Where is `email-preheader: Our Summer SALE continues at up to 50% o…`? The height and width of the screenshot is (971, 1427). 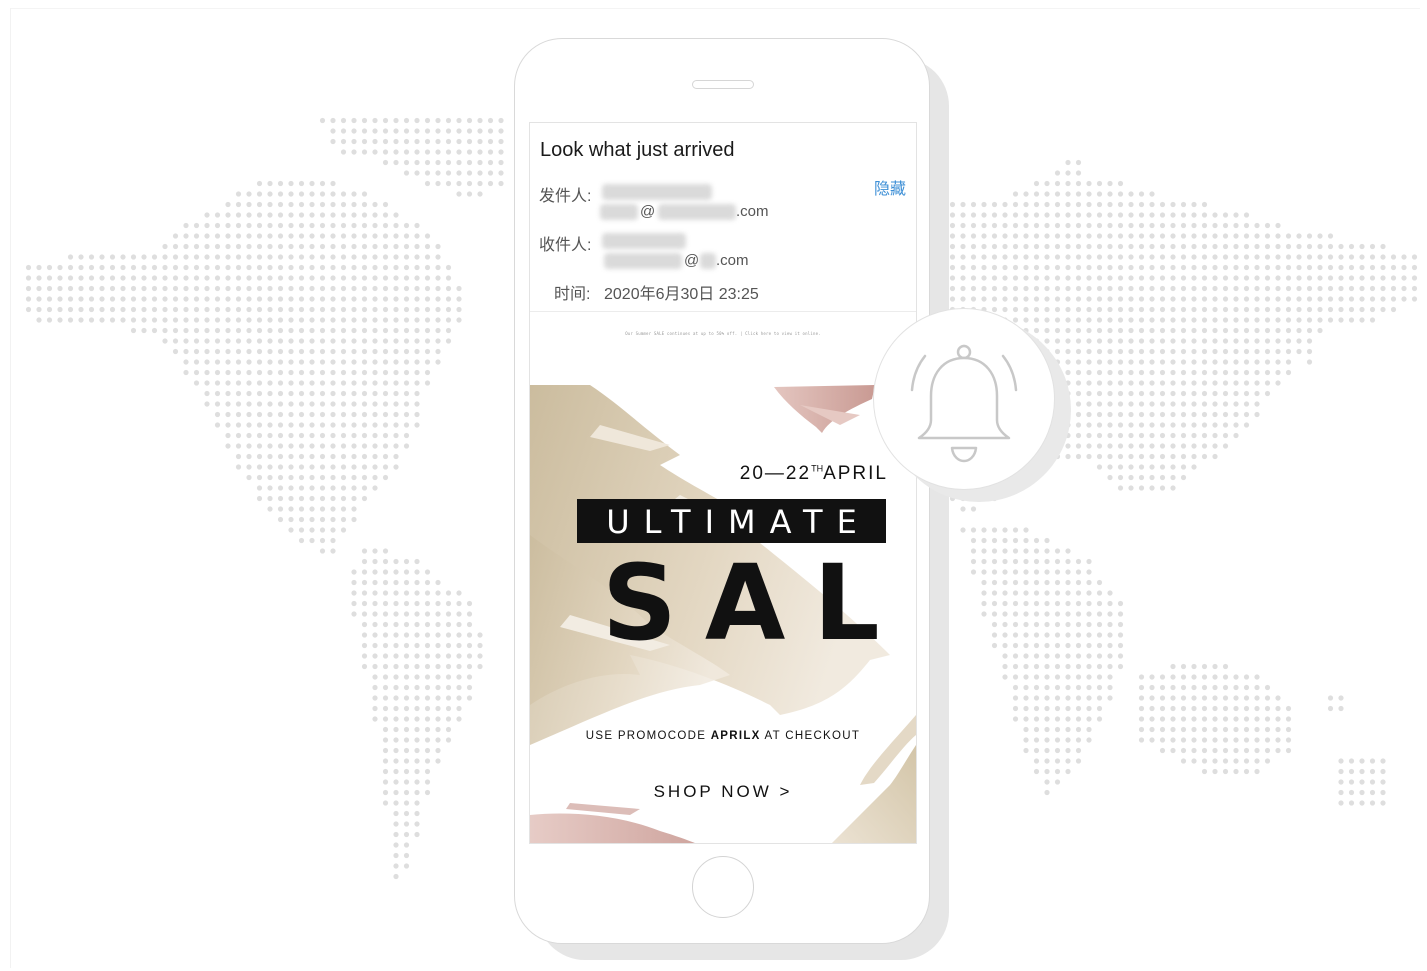
email-preheader: Our Summer SALE continues at up to 50% o… is located at coordinates (723, 333).